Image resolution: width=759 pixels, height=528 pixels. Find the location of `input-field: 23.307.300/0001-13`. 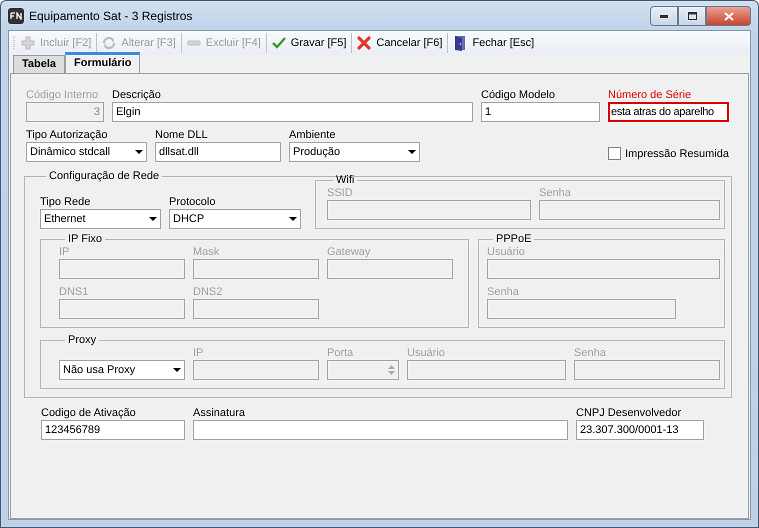

input-field: 23.307.300/0001-13 is located at coordinates (640, 430).